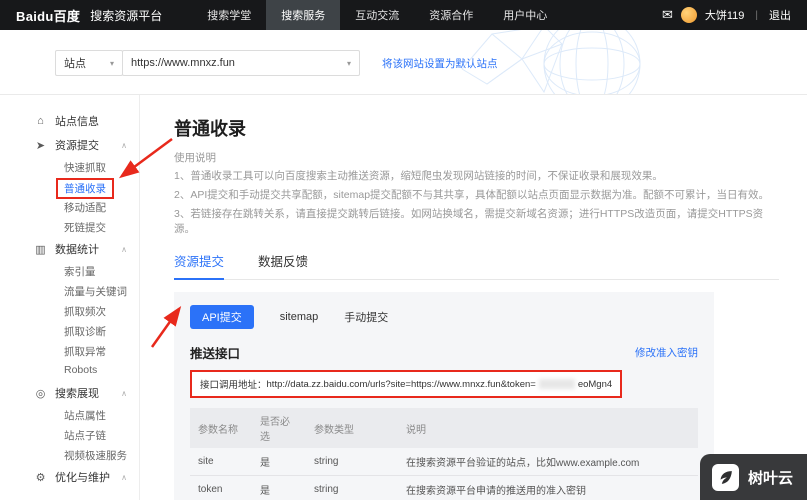 The width and height of the screenshot is (807, 500). I want to click on masked-token, so click(556, 384).